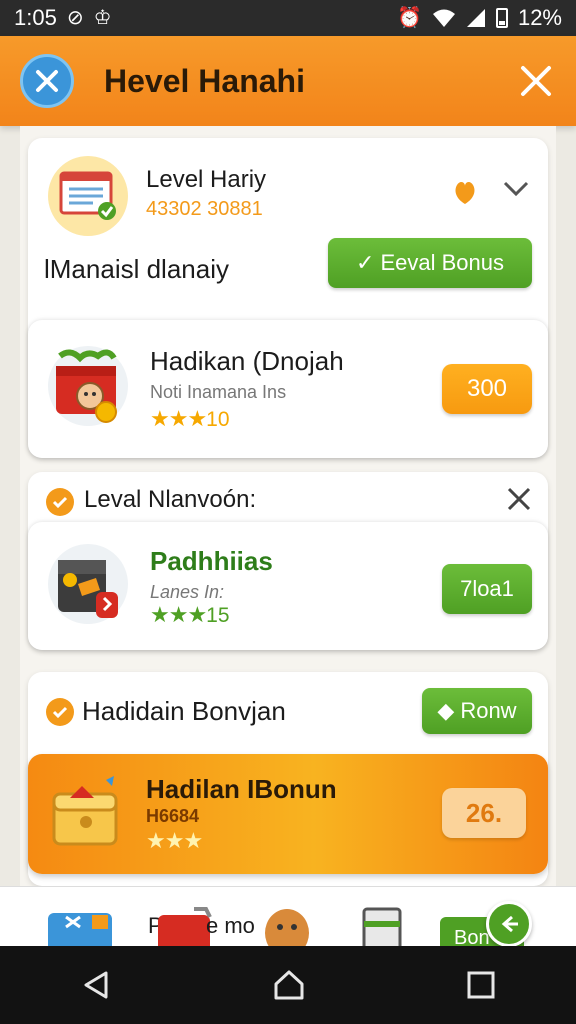 The width and height of the screenshot is (576, 1024). What do you see at coordinates (184, 711) in the screenshot?
I see `section-title: Hadidain Bonvjan` at bounding box center [184, 711].